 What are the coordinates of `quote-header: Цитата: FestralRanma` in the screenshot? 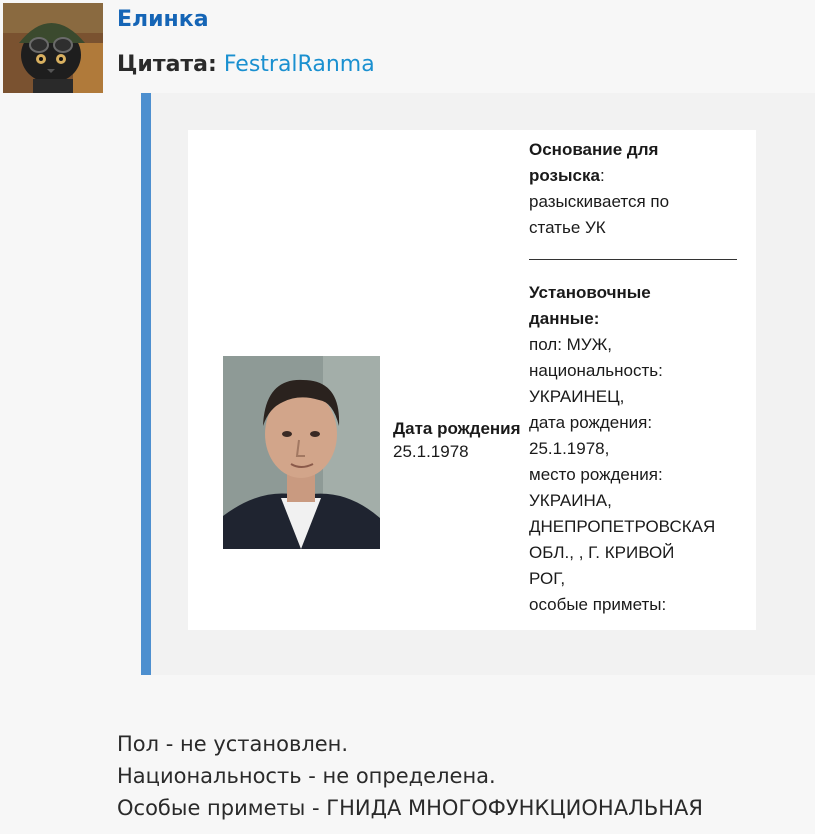 It's located at (246, 65).